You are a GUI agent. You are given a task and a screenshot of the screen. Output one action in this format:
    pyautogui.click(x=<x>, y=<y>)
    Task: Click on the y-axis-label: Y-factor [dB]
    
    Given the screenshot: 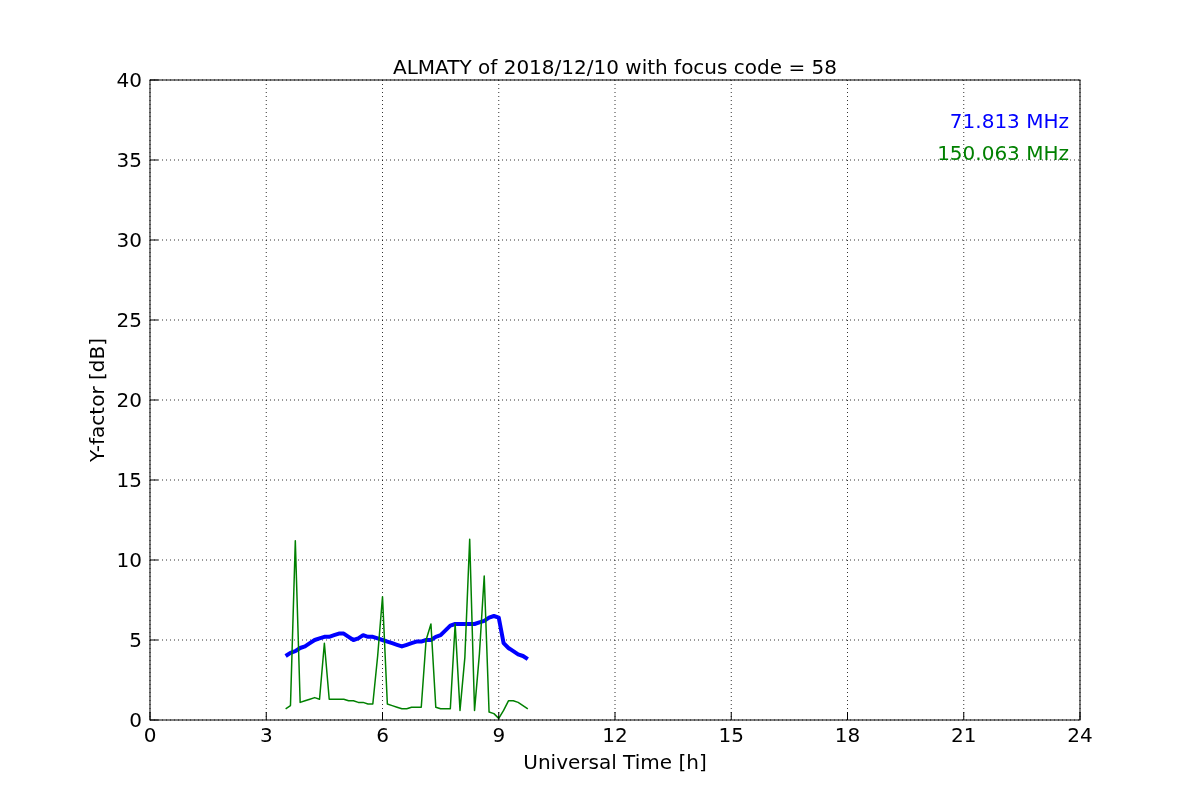 What is the action you would take?
    pyautogui.click(x=97, y=400)
    